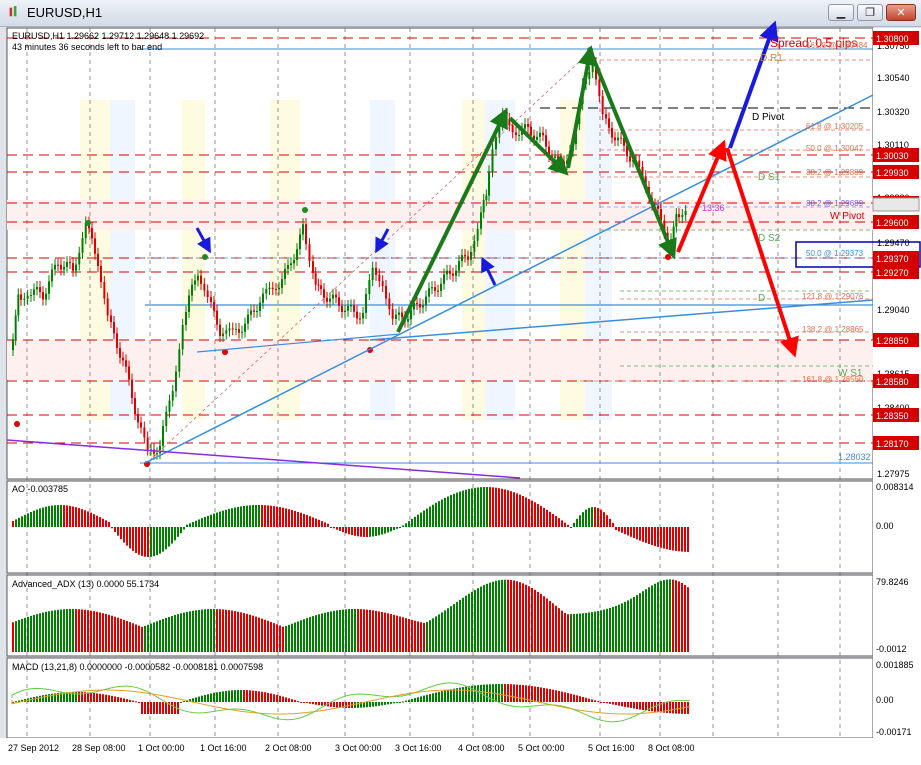 This screenshot has width=921, height=765. I want to click on price-tick: 1.29040, so click(893, 310).